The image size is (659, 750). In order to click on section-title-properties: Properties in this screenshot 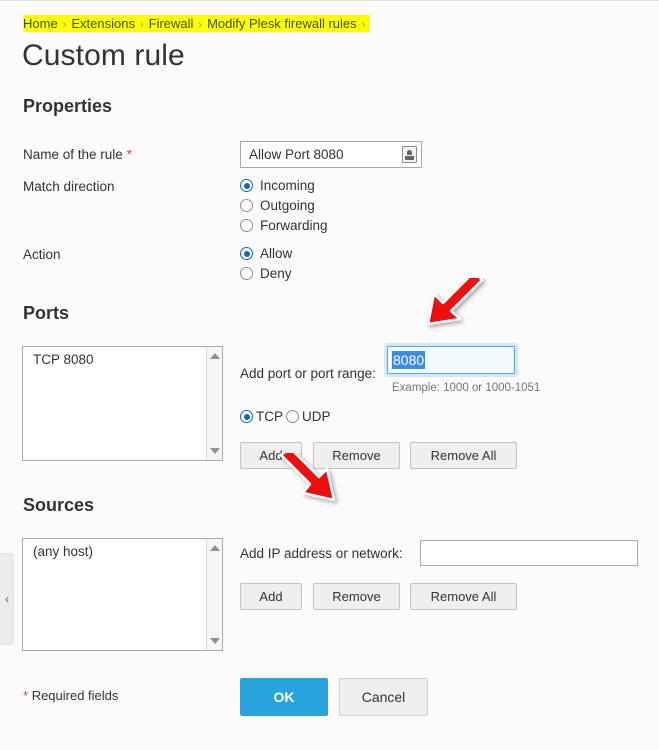, I will do `click(68, 106)`.